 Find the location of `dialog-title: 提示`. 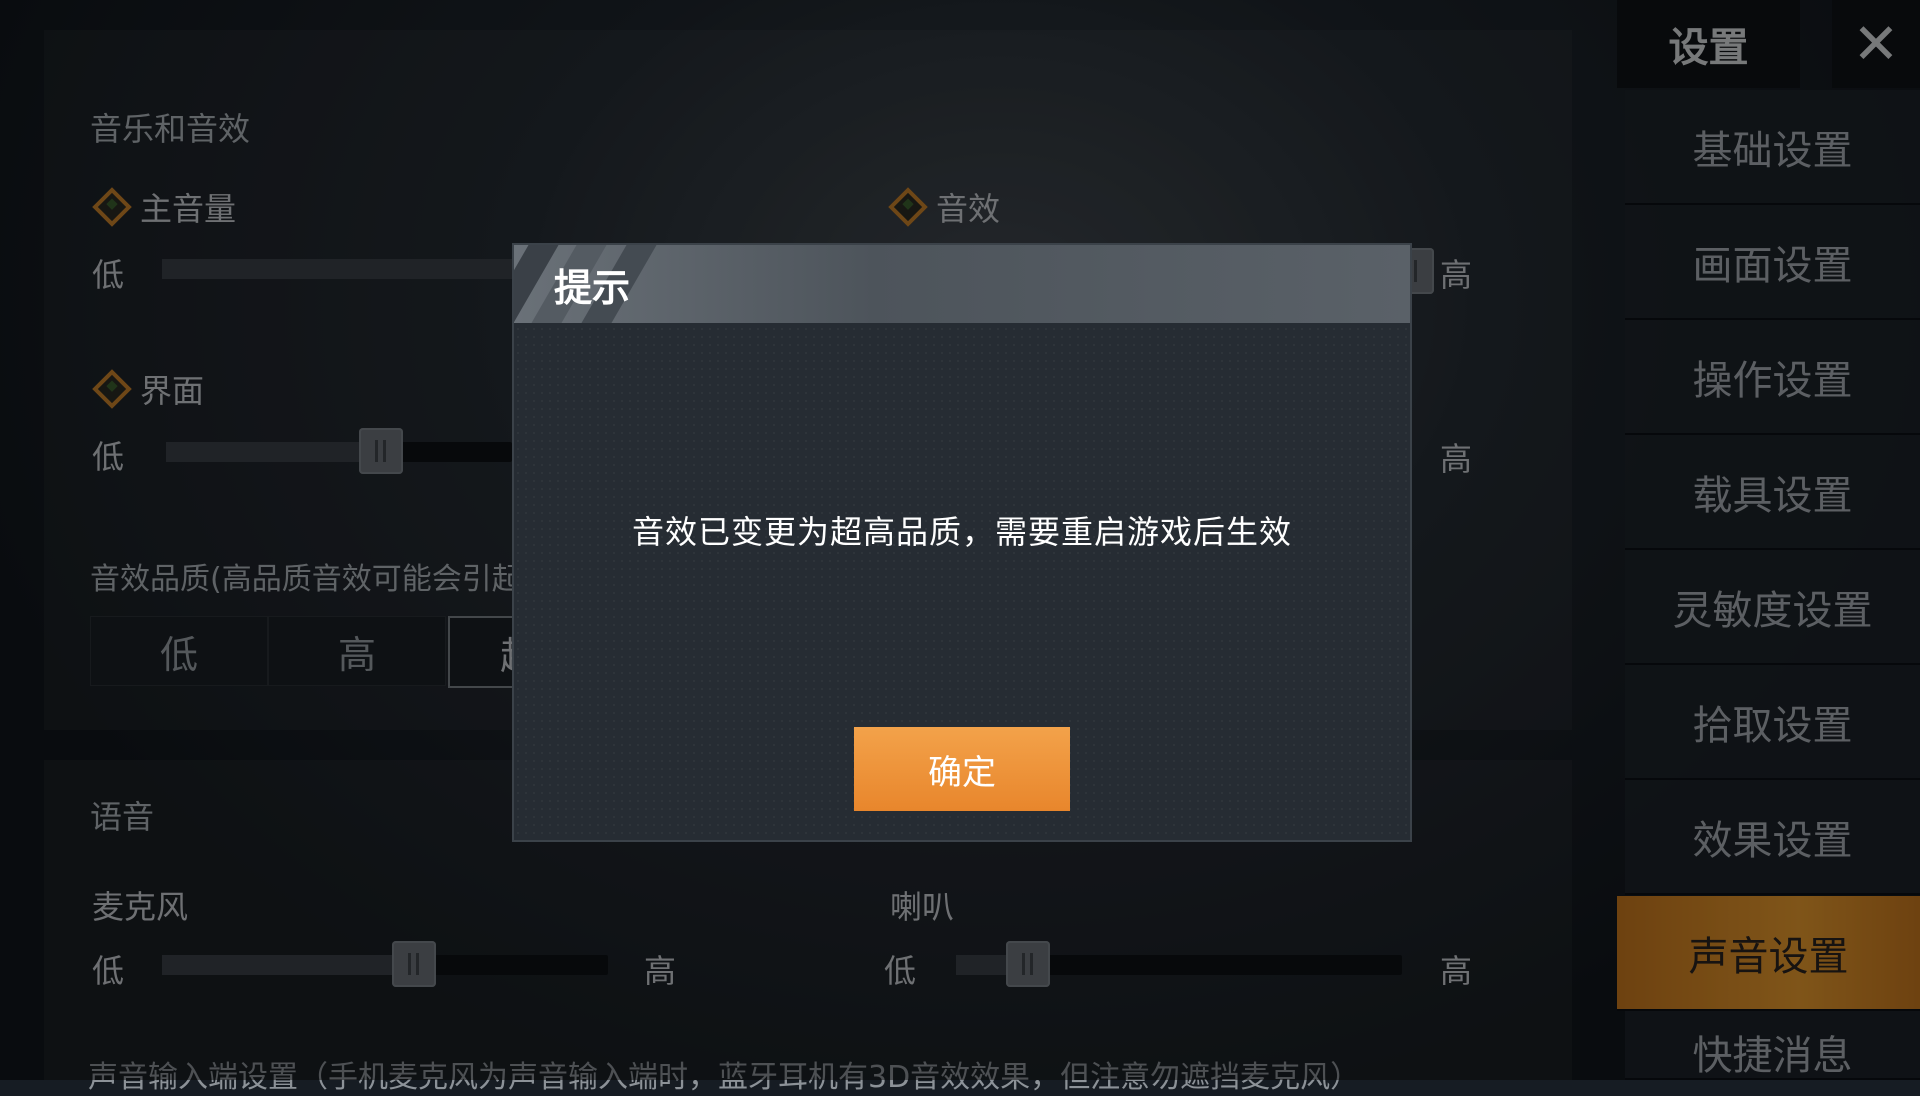

dialog-title: 提示 is located at coordinates (592, 288).